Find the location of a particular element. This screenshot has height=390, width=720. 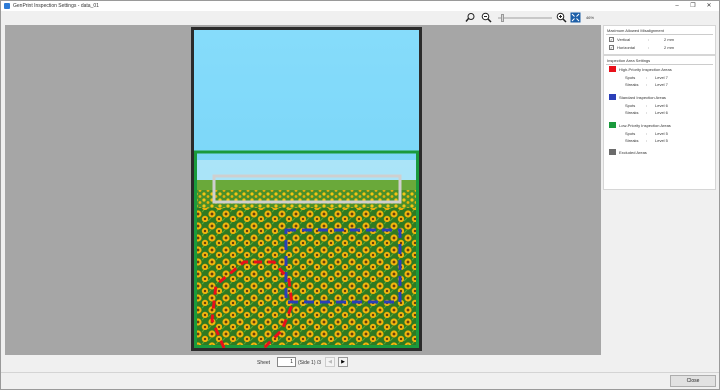

zoom-in-icon is located at coordinates (561, 17).